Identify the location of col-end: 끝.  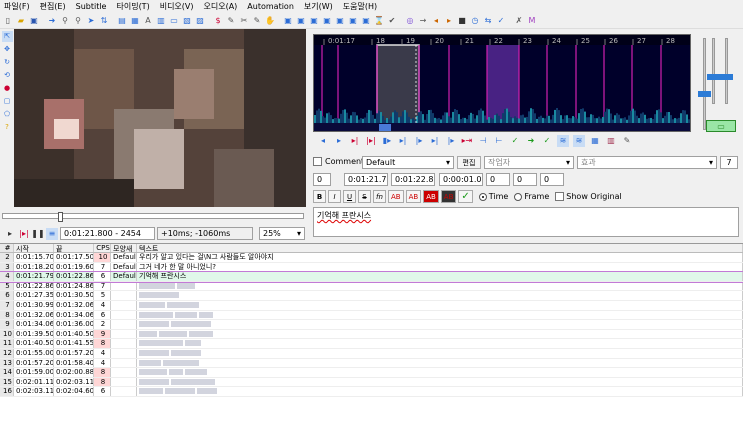
(74, 248).